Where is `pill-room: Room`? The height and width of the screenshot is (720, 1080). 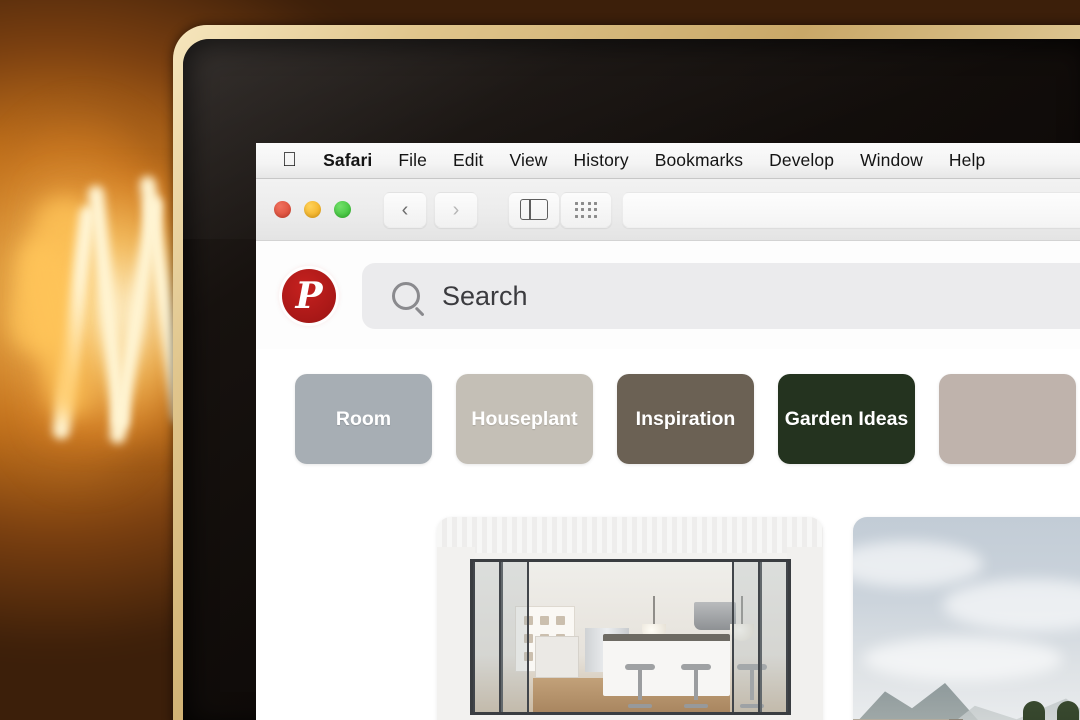 pill-room: Room is located at coordinates (363, 419).